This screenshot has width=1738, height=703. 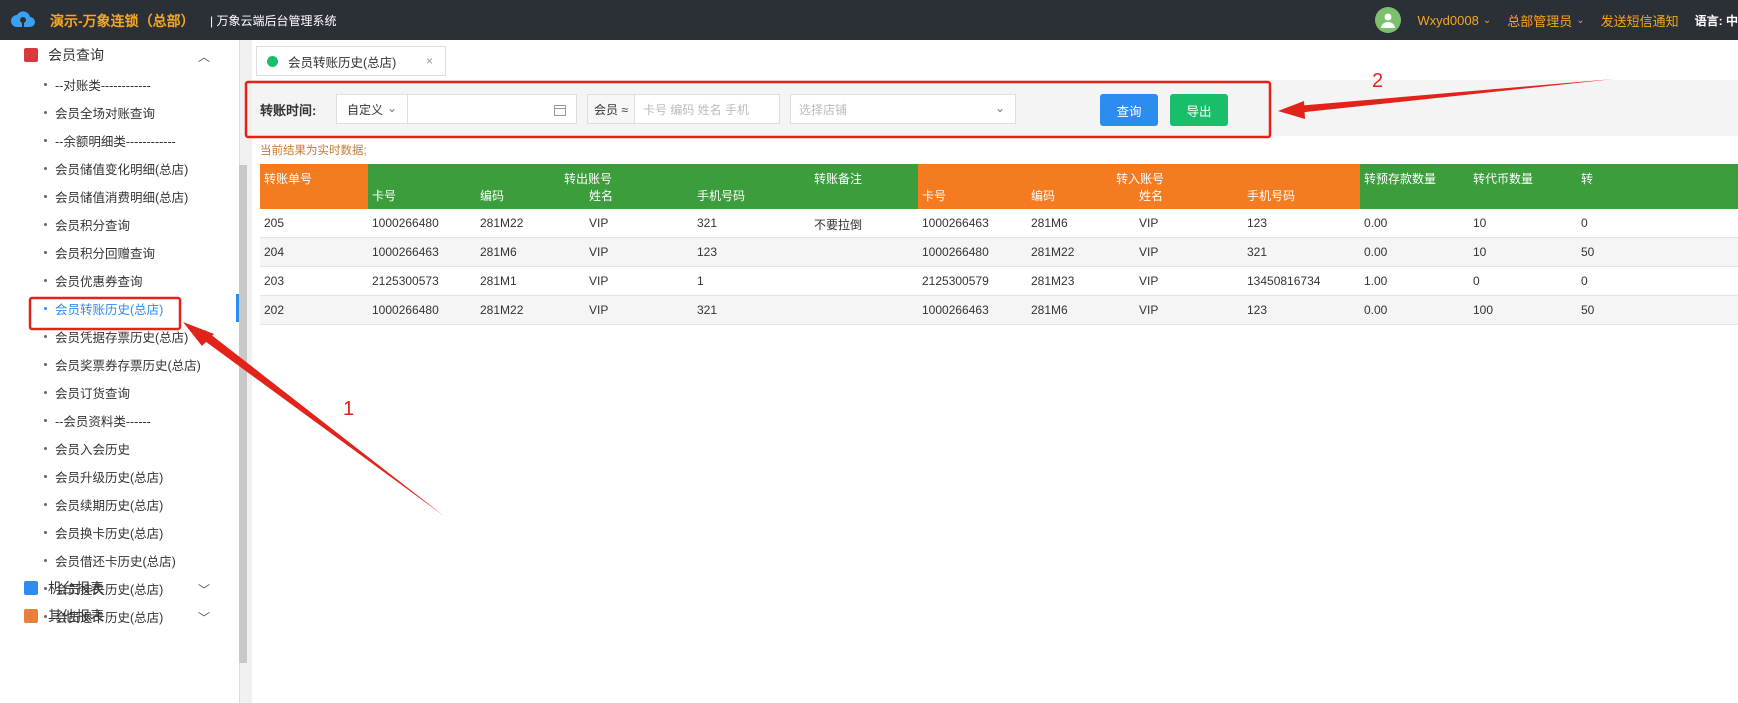 What do you see at coordinates (1483, 310) in the screenshot?
I see `cell-coin: 100` at bounding box center [1483, 310].